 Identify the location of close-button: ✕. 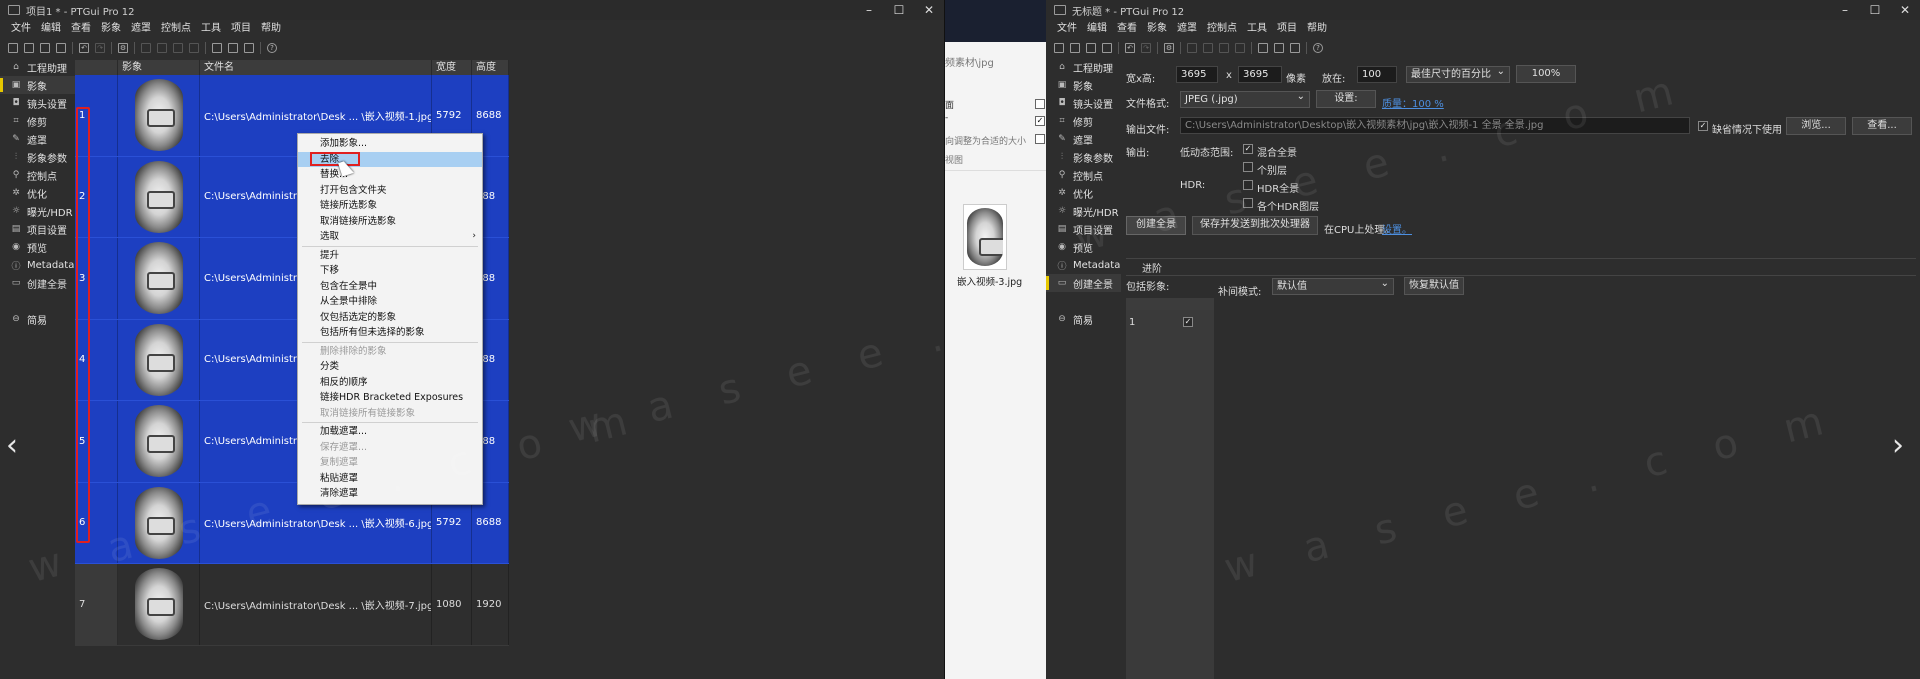
(929, 10).